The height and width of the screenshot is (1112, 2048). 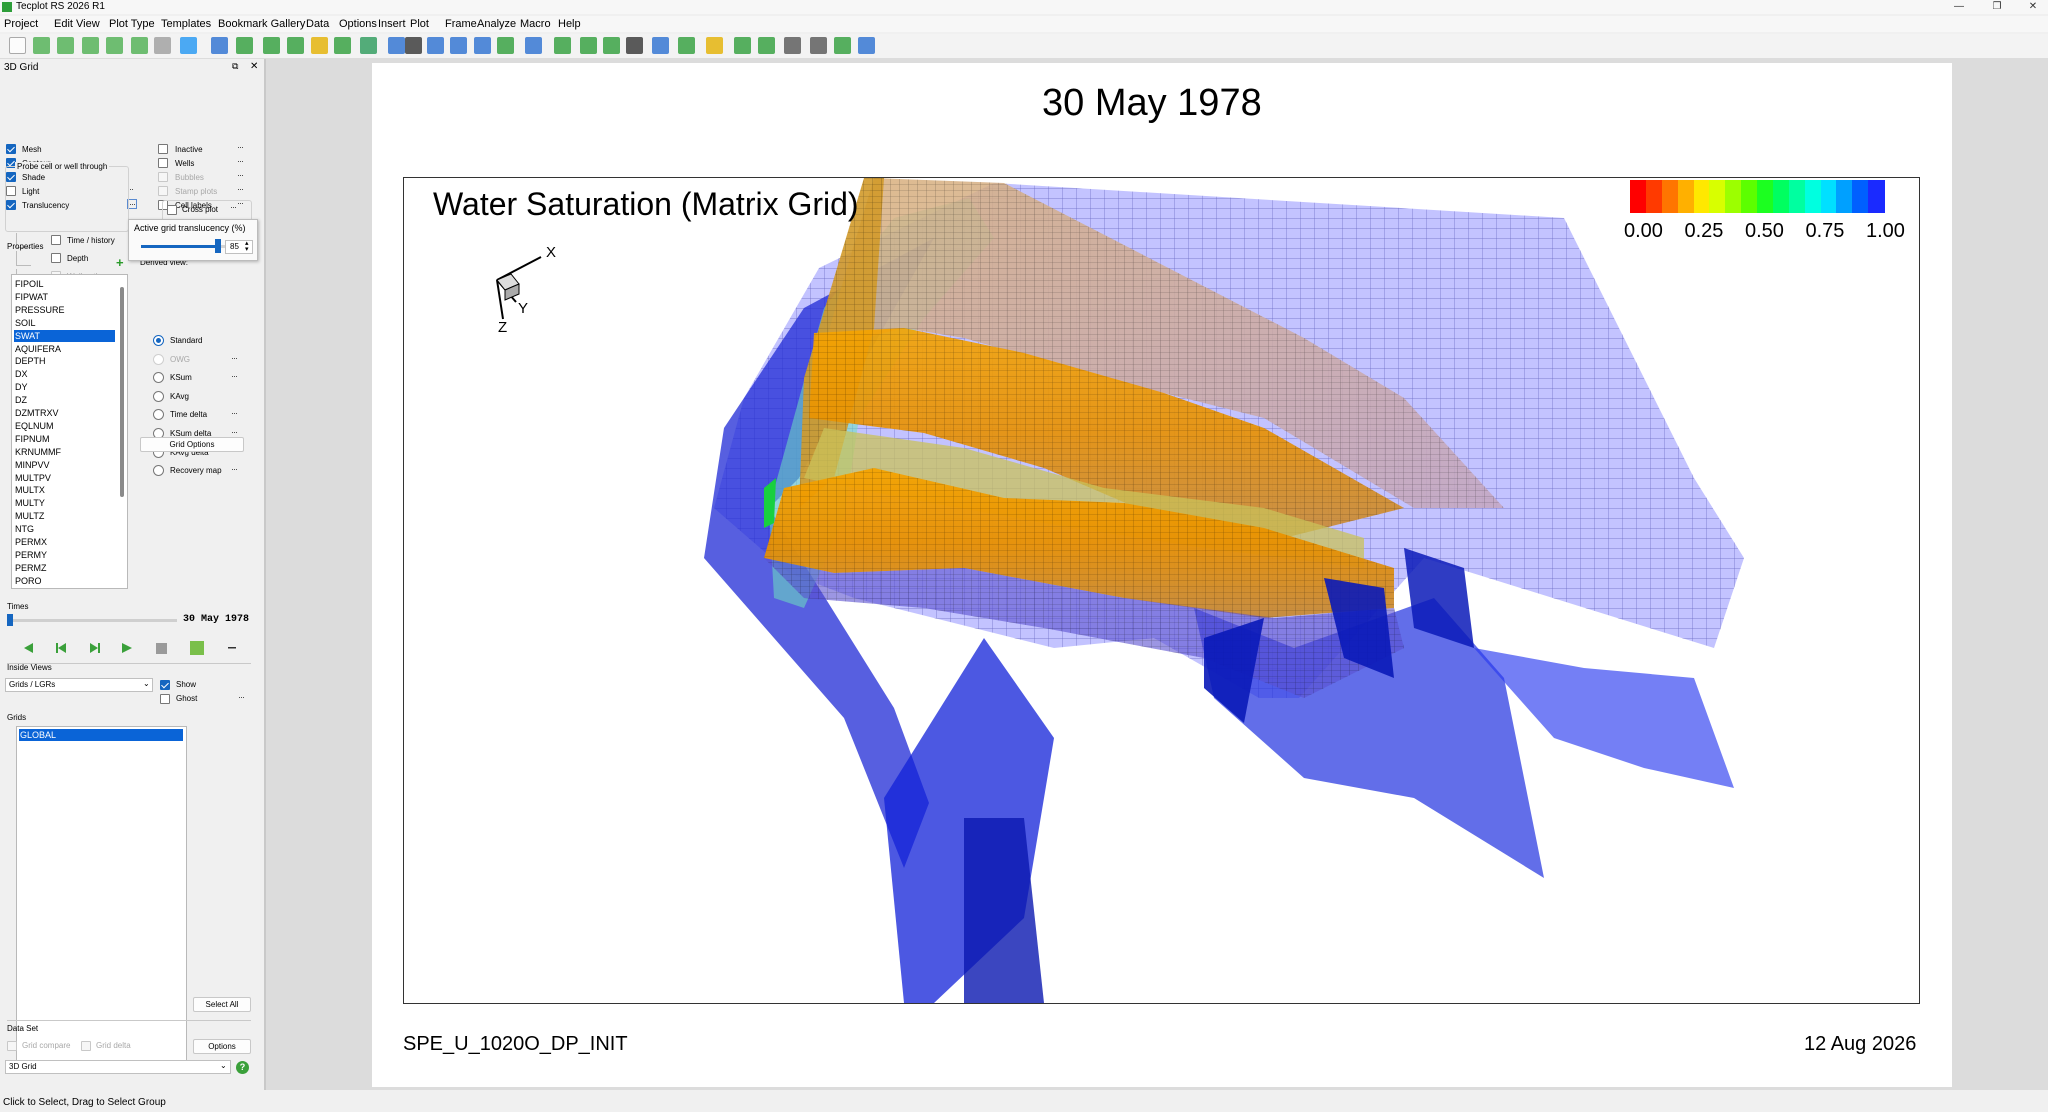 I want to click on derived-owg-more-icon: ···, so click(x=234, y=357).